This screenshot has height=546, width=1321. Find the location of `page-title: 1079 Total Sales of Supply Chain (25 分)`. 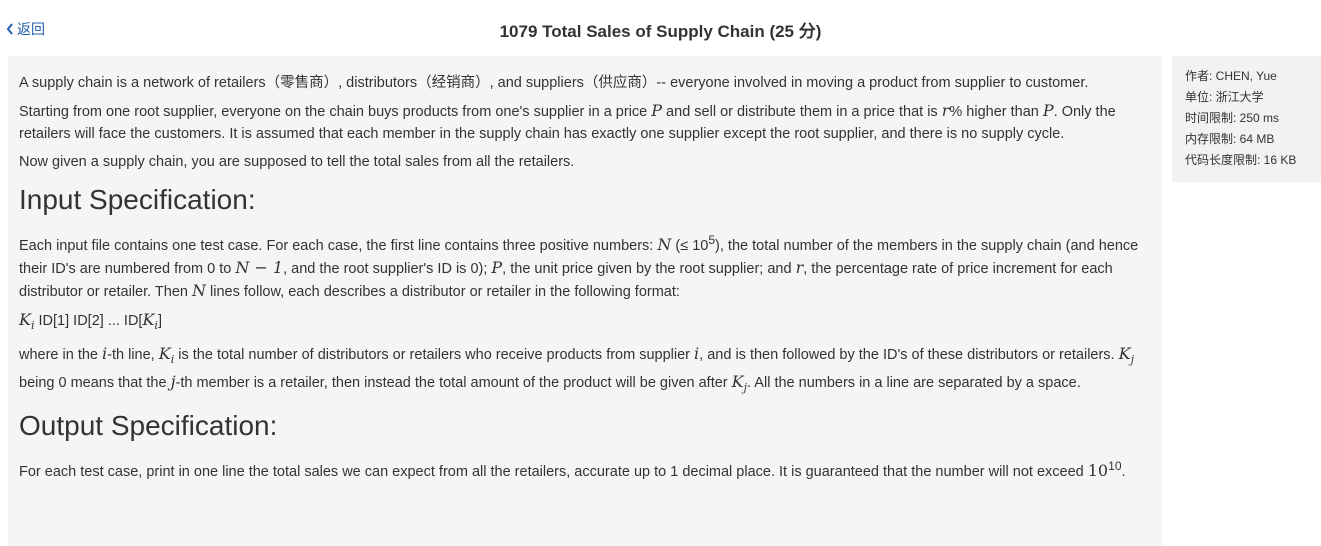

page-title: 1079 Total Sales of Supply Chain (25 分) is located at coordinates (660, 31).